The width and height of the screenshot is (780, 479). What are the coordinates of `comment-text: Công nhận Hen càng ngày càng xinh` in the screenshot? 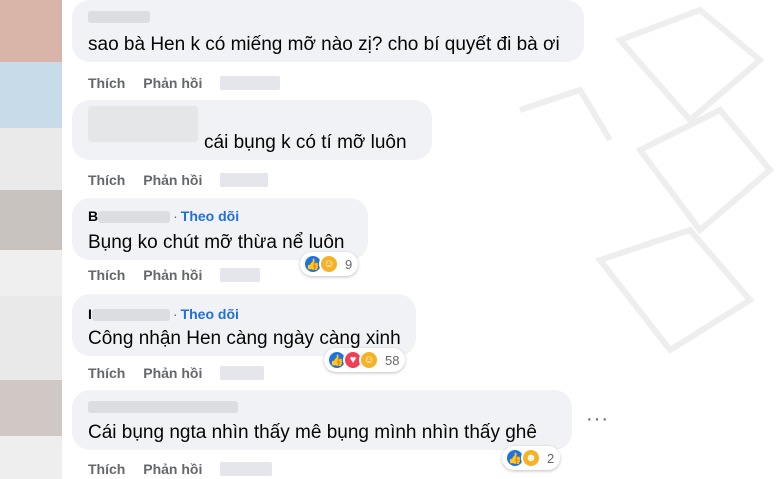 It's located at (244, 338).